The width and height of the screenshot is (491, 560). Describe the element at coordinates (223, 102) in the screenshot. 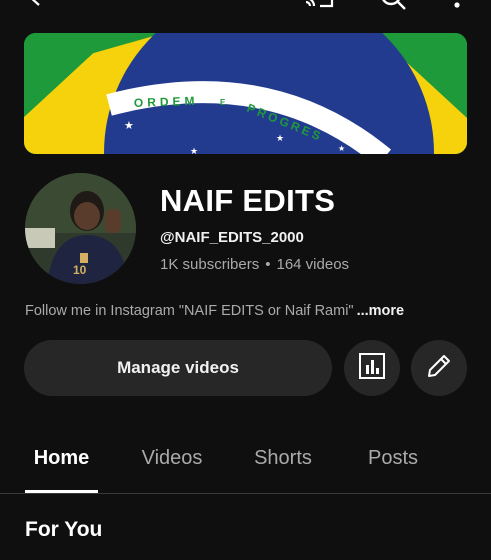

I see `svg-text: E` at that location.